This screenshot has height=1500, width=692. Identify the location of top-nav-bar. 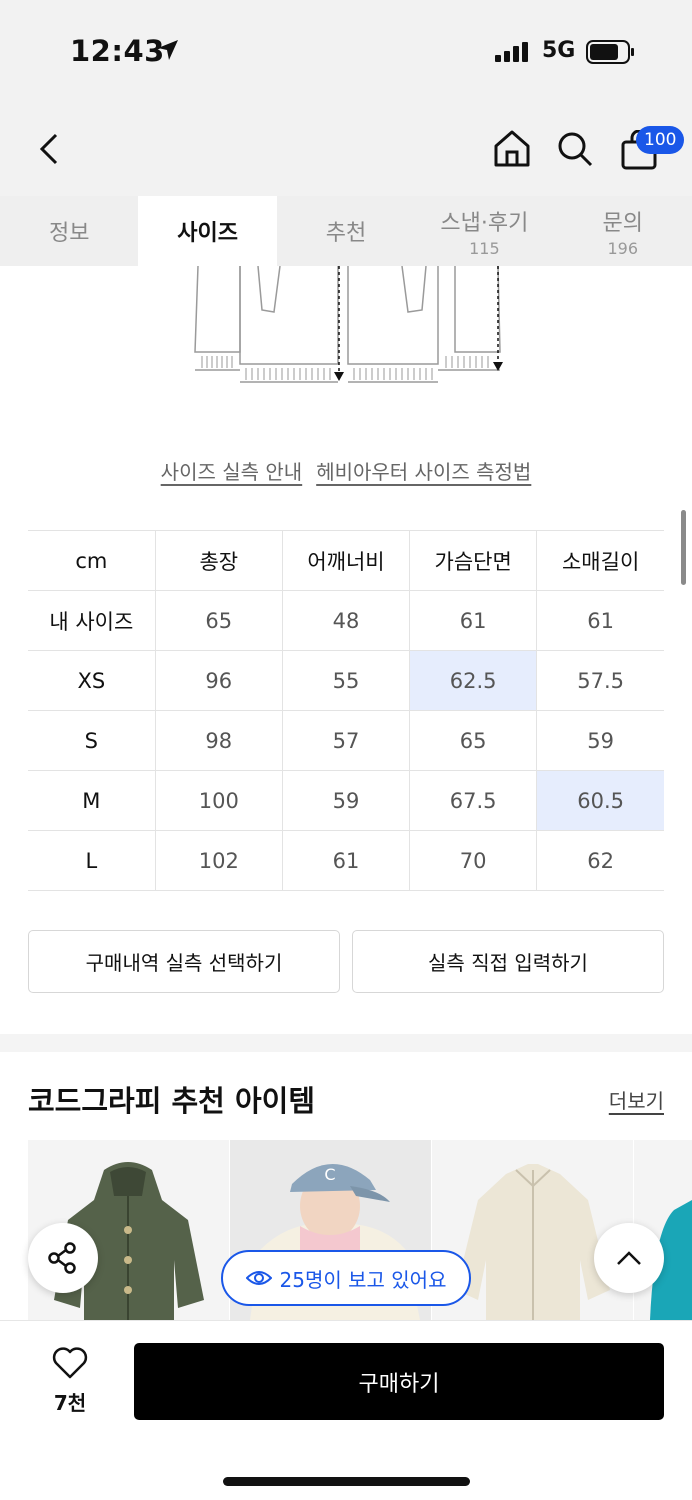
(346, 148).